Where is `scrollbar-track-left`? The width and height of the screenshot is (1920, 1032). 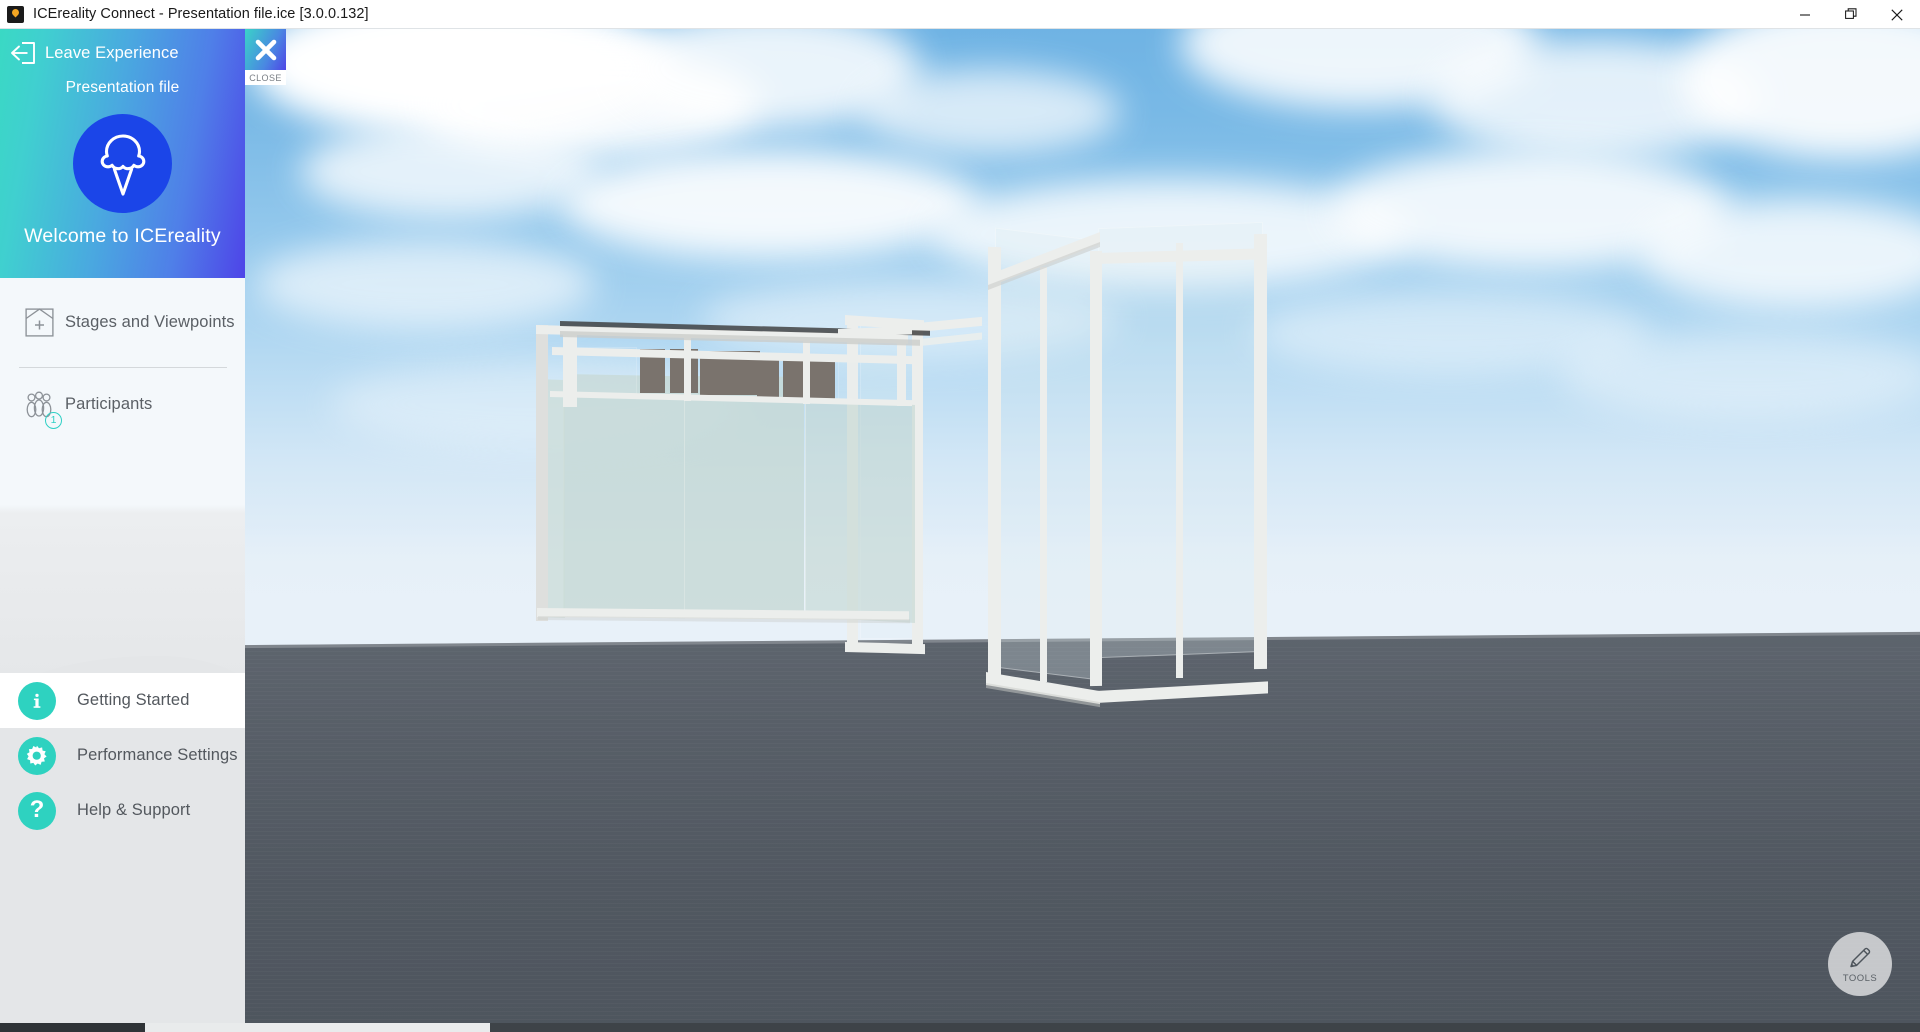
scrollbar-track-left is located at coordinates (72, 1027).